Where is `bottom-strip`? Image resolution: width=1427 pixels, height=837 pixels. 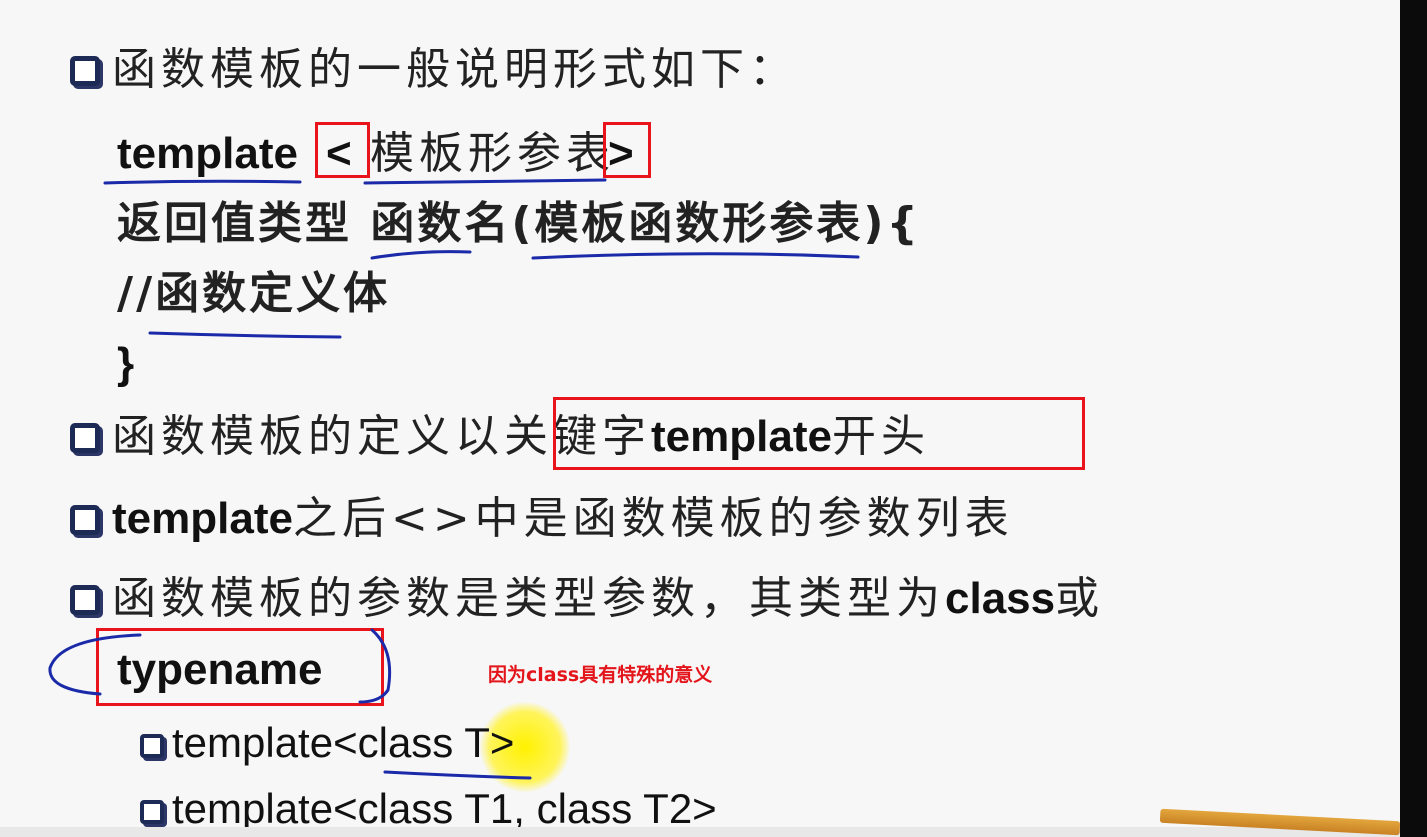
bottom-strip is located at coordinates (700, 832).